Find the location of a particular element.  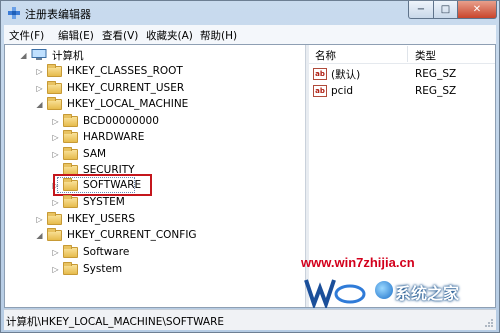

tree-node: ▷ SAM is located at coordinates (78, 154).